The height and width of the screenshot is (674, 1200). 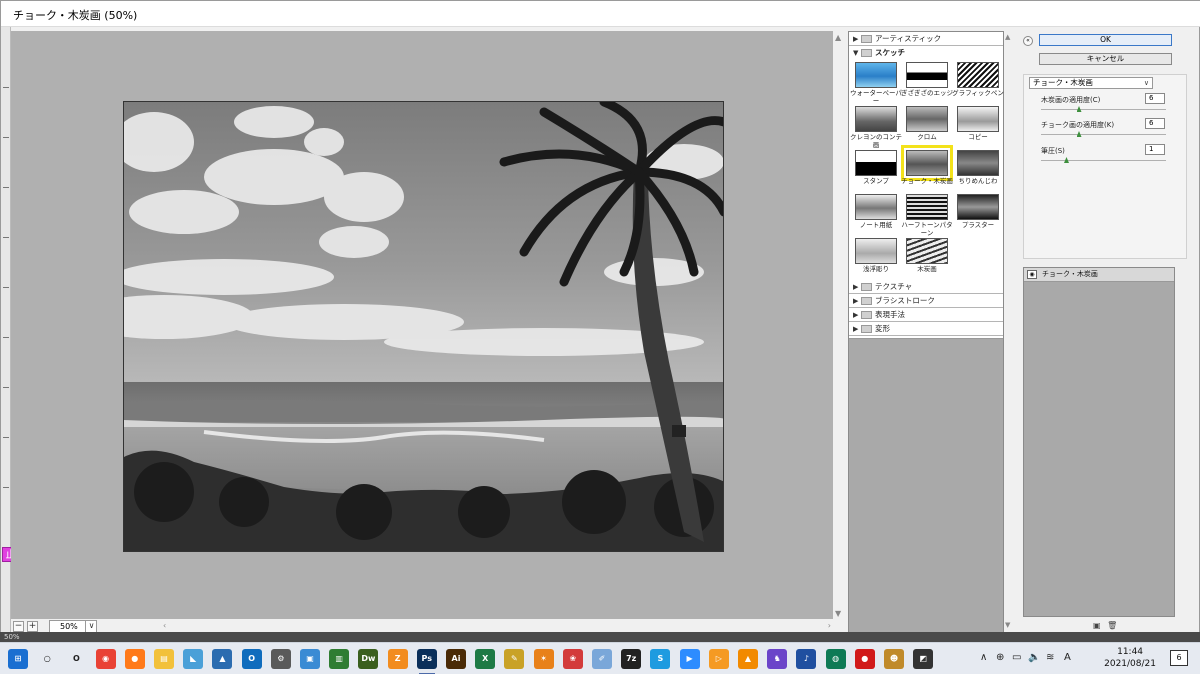 I want to click on photos-icon: ▲, so click(x=222, y=659).